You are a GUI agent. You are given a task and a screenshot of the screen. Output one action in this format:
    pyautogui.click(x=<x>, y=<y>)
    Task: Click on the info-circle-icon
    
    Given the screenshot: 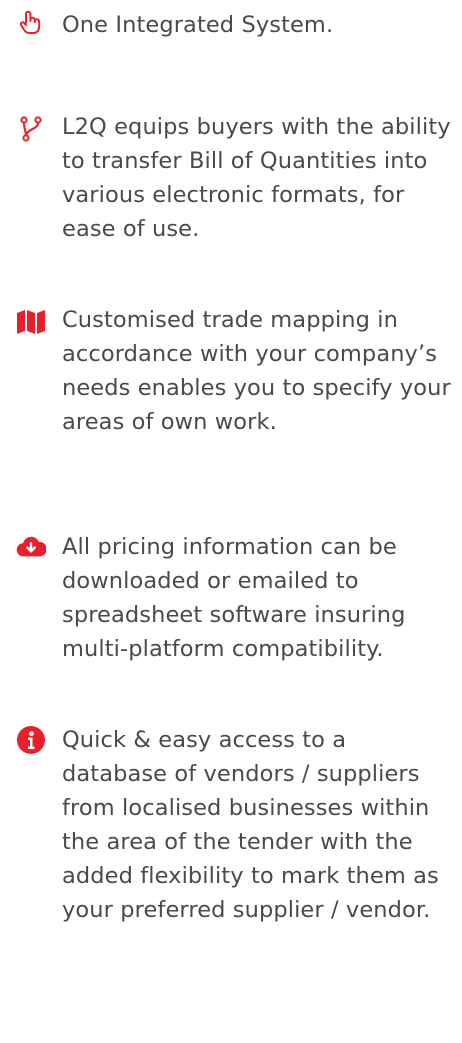 What is the action you would take?
    pyautogui.click(x=31, y=740)
    